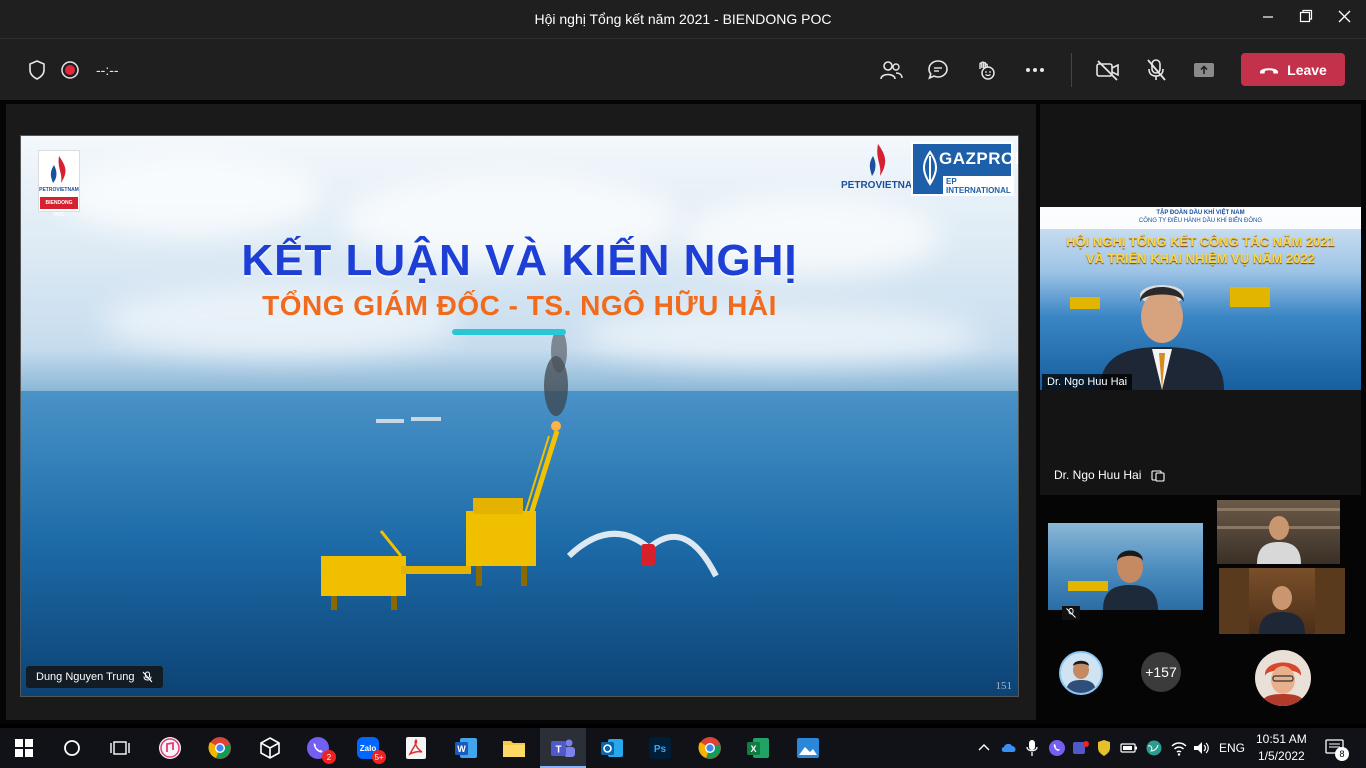 The height and width of the screenshot is (768, 1366). What do you see at coordinates (938, 70) in the screenshot?
I see `chat-icon` at bounding box center [938, 70].